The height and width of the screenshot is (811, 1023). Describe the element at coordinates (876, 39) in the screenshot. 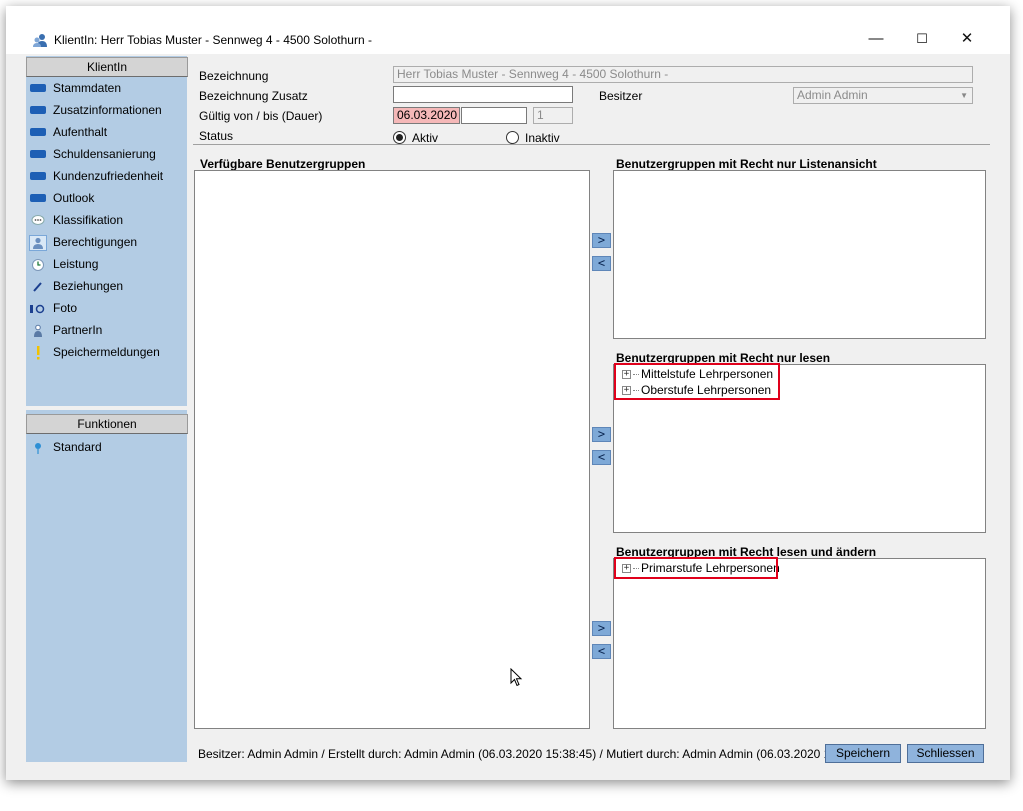

I see `minimize-button: —` at that location.